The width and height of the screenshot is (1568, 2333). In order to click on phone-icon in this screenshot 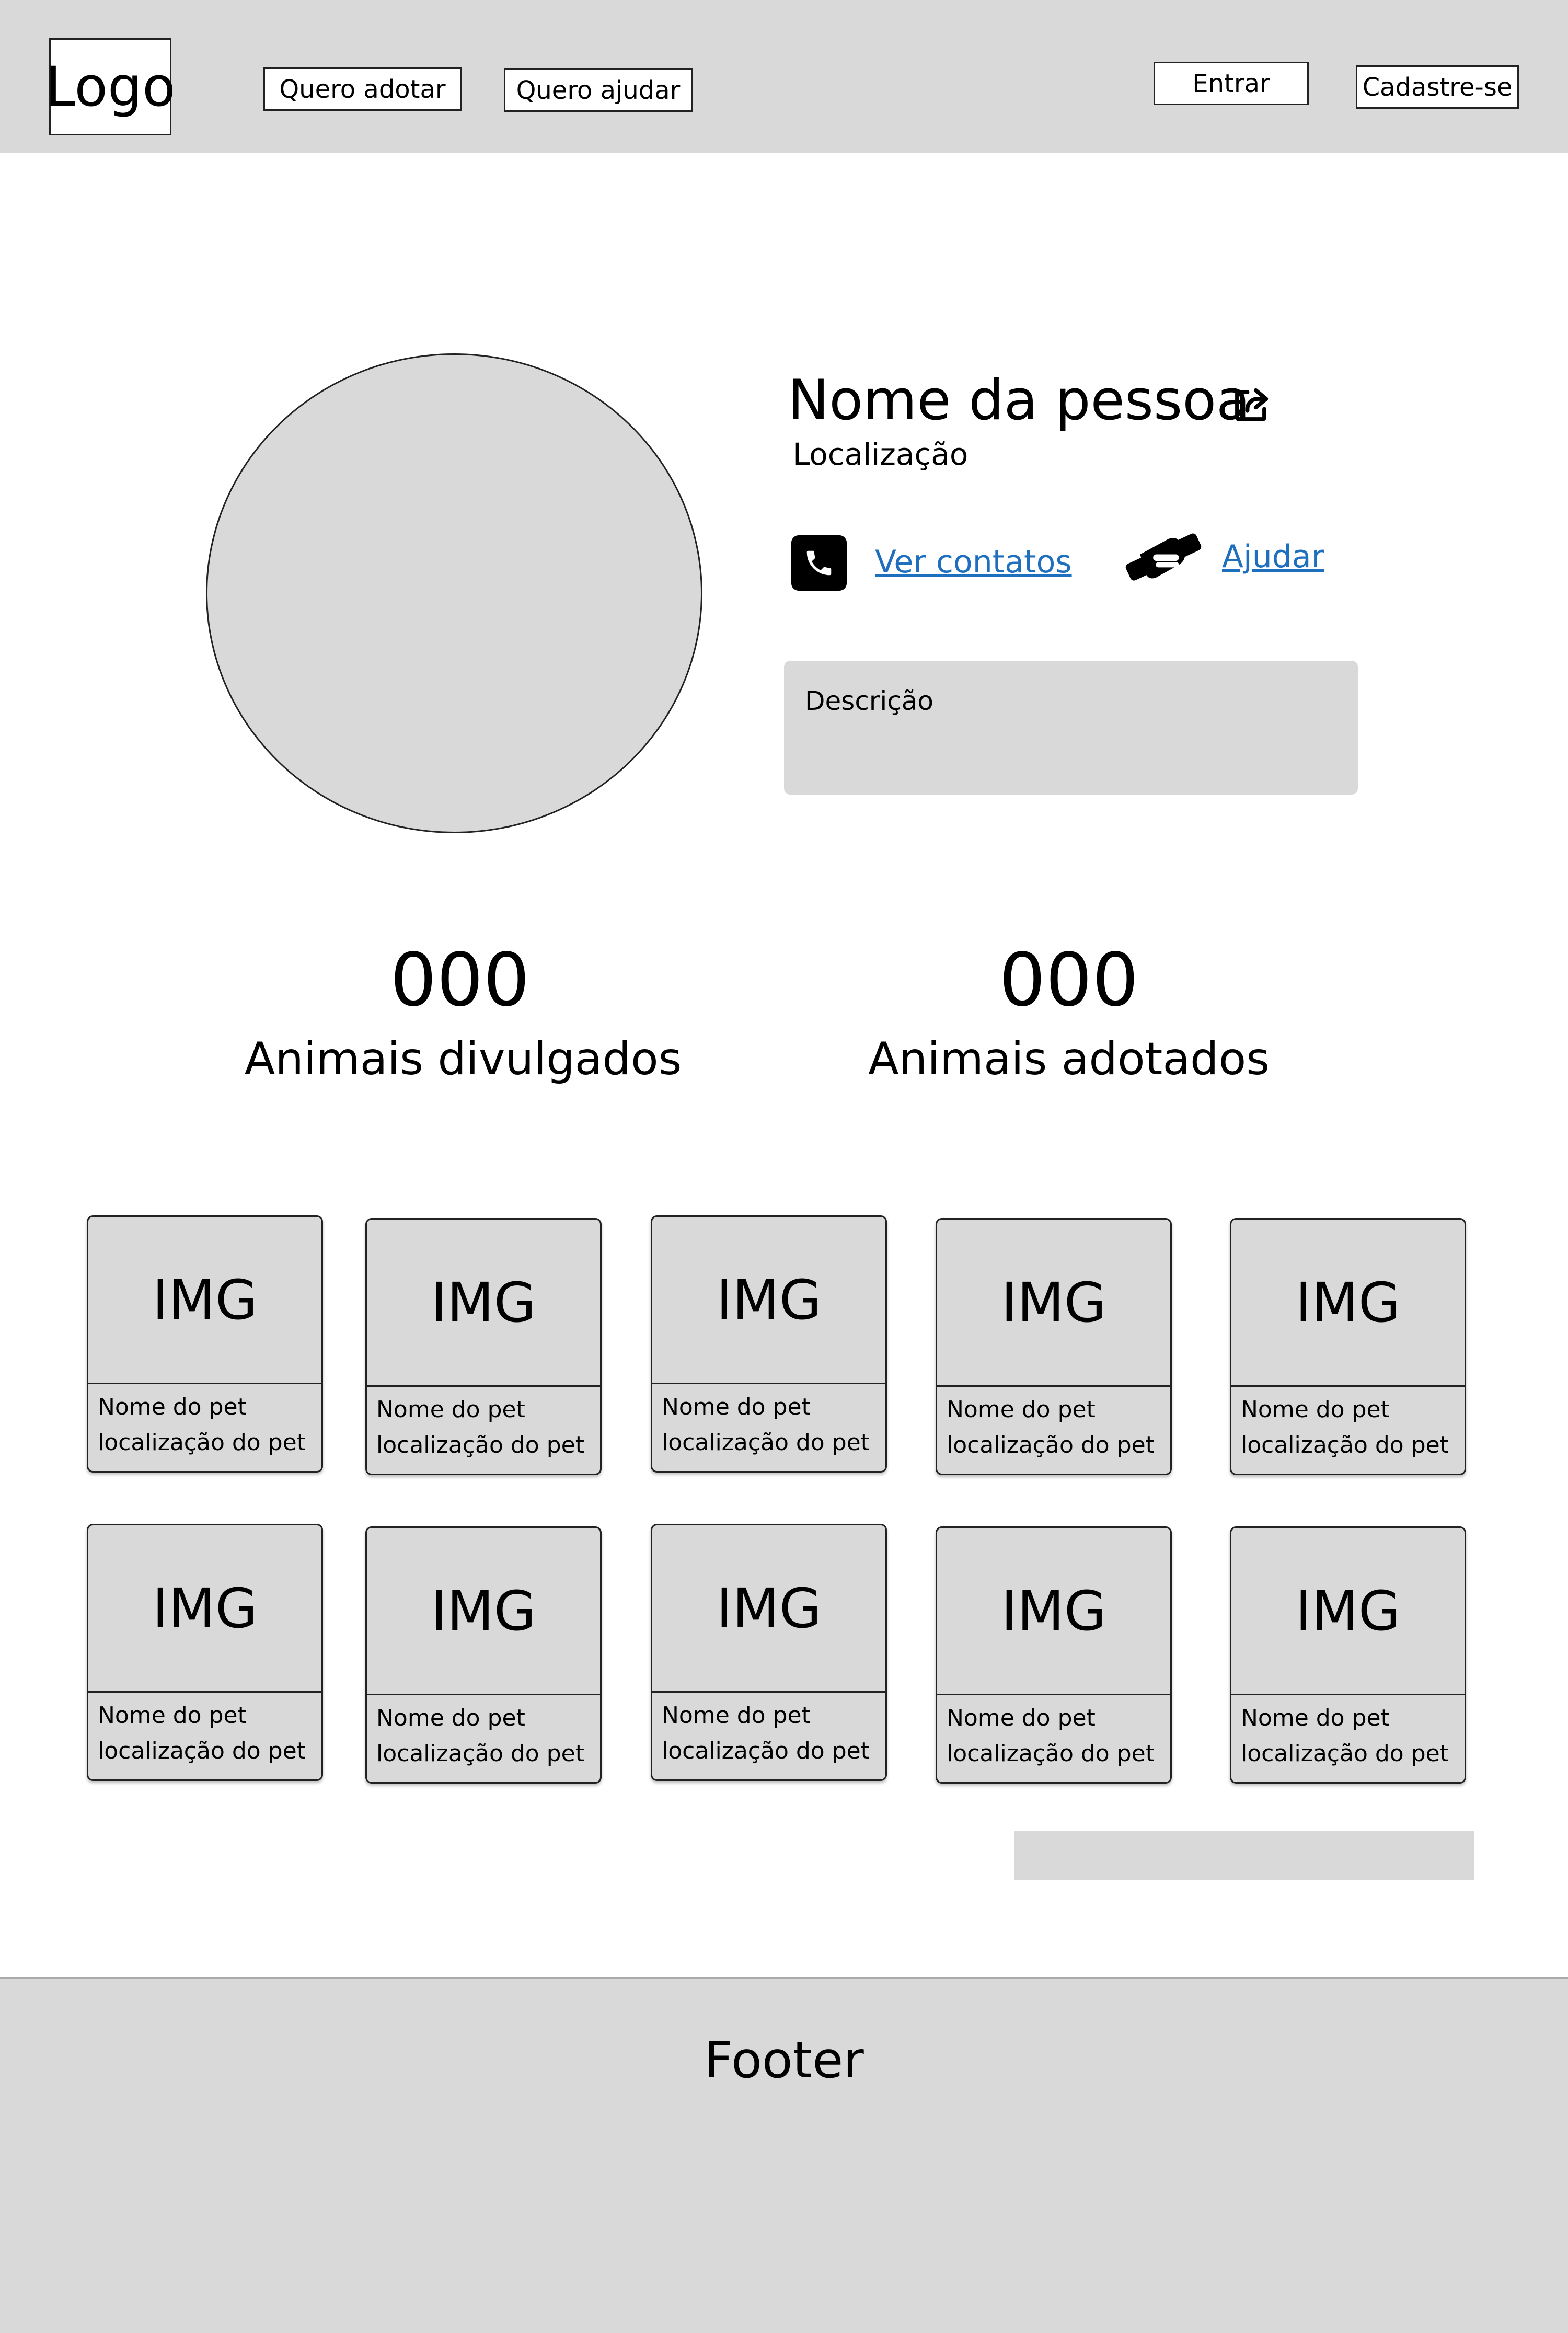, I will do `click(819, 563)`.